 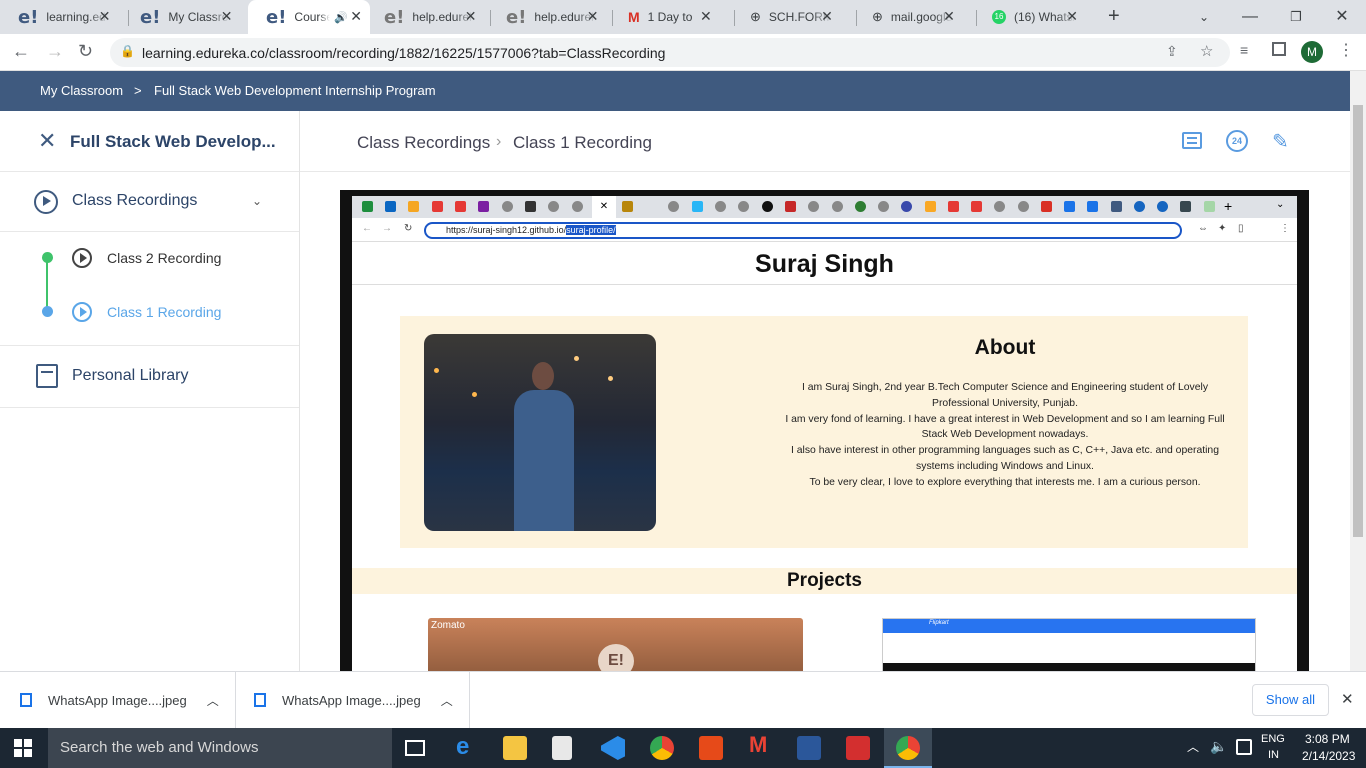 What do you see at coordinates (1273, 739) in the screenshot?
I see `language-indicator: ENG` at bounding box center [1273, 739].